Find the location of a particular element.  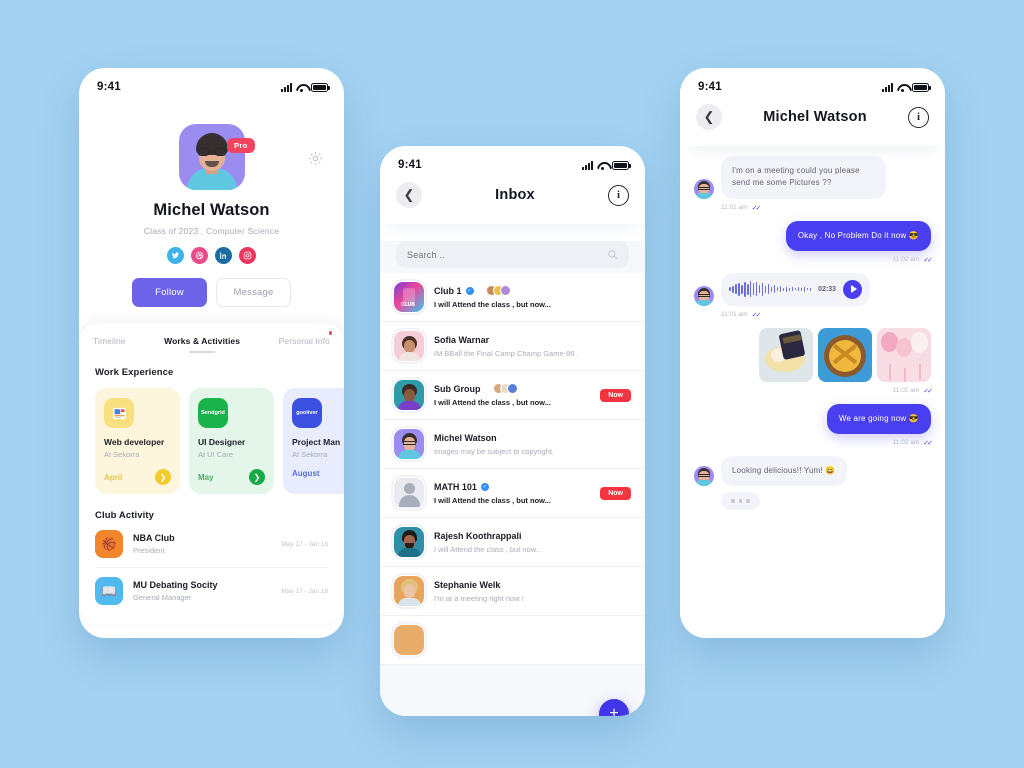

gear-icon is located at coordinates (315, 158).